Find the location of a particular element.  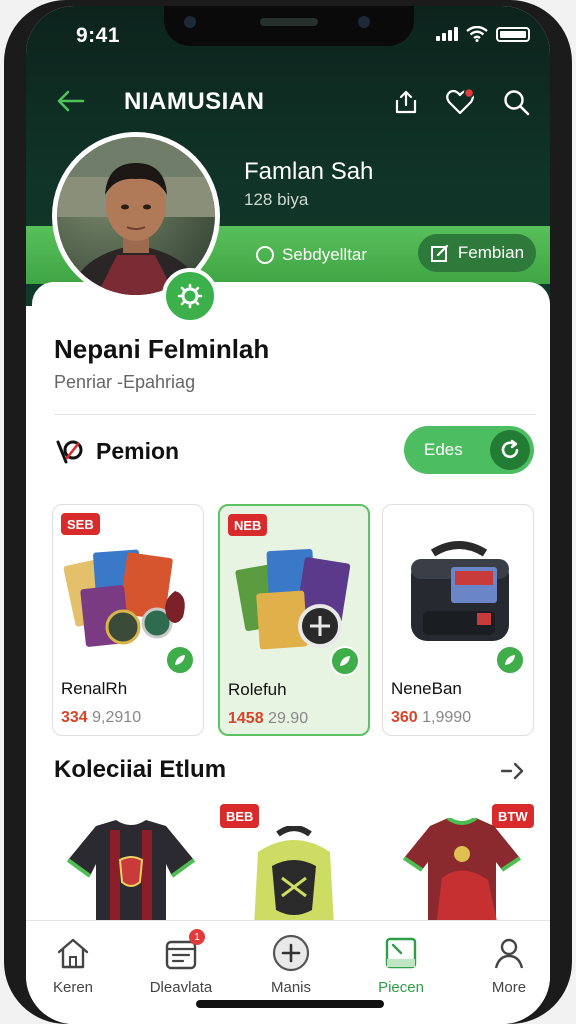

divider is located at coordinates (295, 414).